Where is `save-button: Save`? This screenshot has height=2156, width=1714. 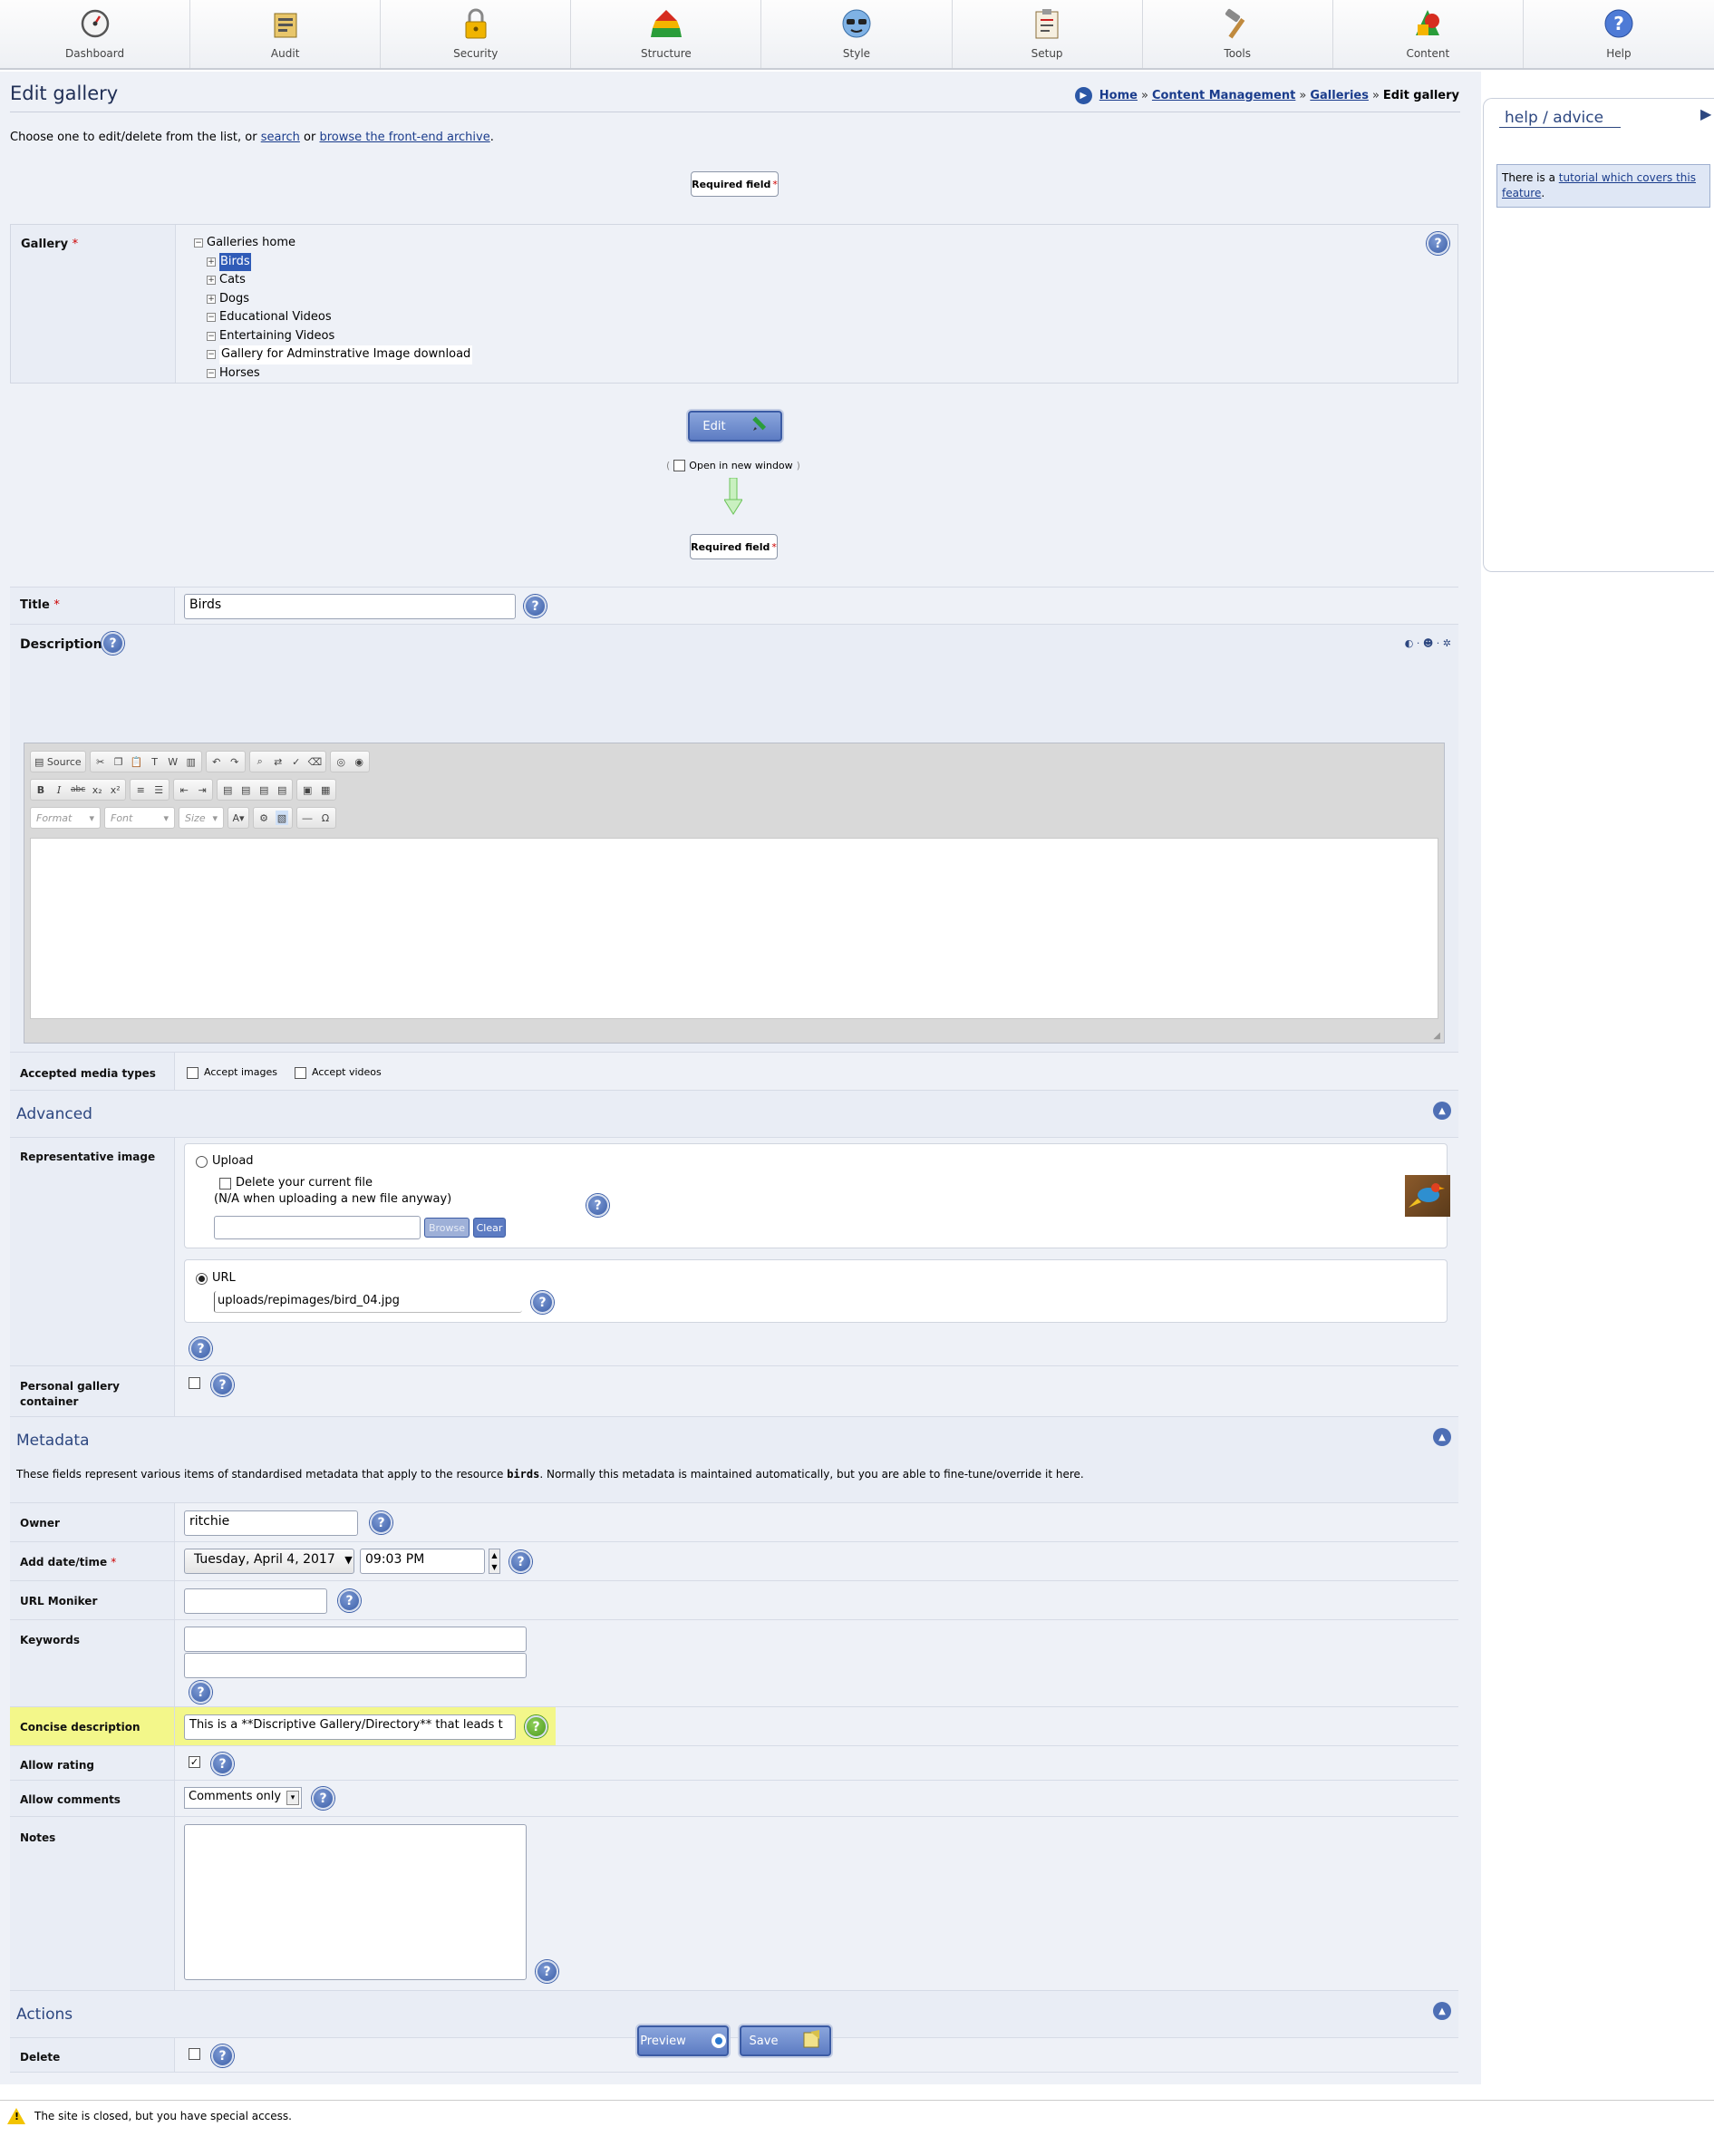 save-button: Save is located at coordinates (785, 2040).